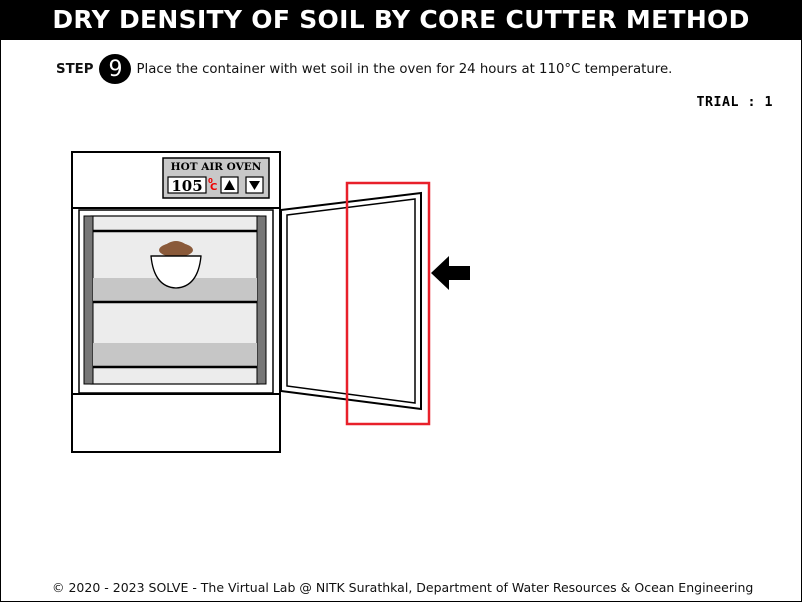 The width and height of the screenshot is (802, 602). Describe the element at coordinates (213, 187) in the screenshot. I see `temperature-unit: C` at that location.